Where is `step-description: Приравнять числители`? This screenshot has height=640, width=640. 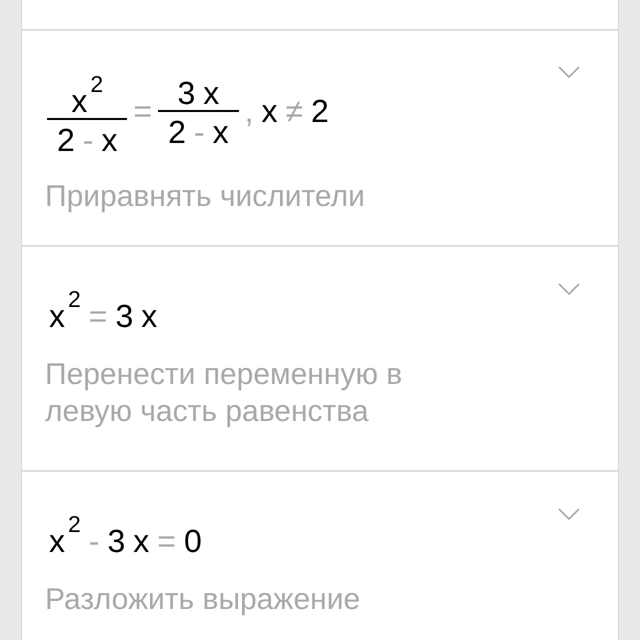 step-description: Приравнять числители is located at coordinates (205, 197).